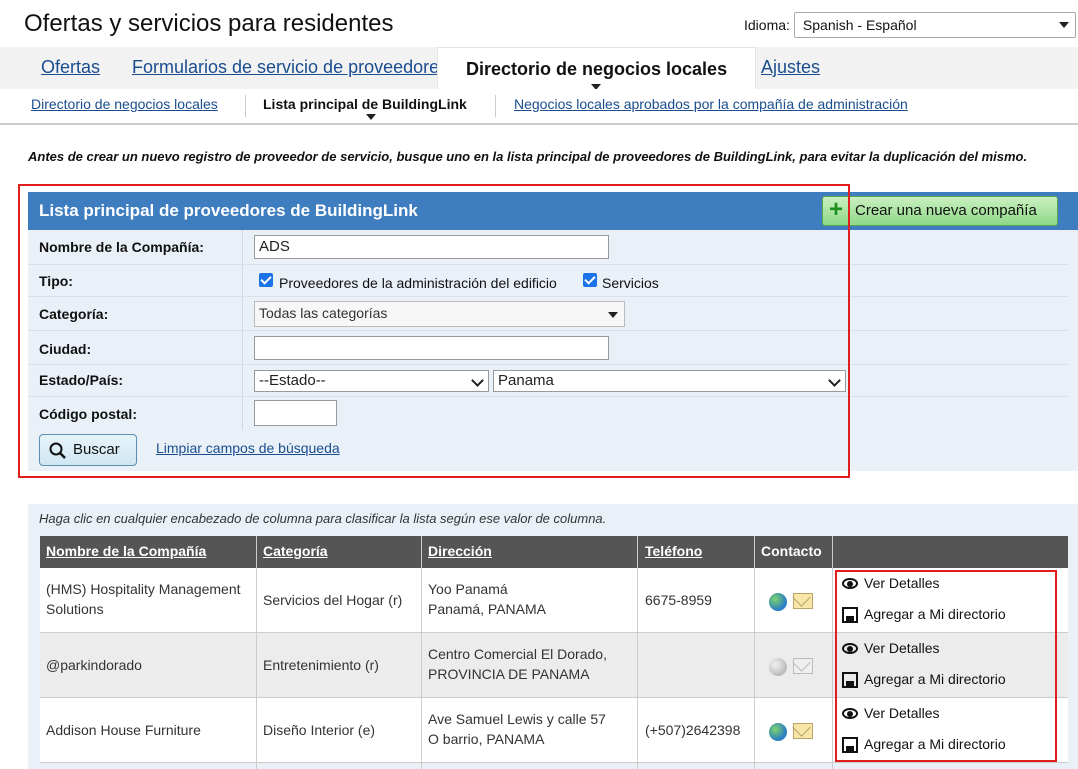 This screenshot has height=769, width=1078. What do you see at coordinates (946, 210) in the screenshot?
I see `create-company-label: Crear una nueva compañía` at bounding box center [946, 210].